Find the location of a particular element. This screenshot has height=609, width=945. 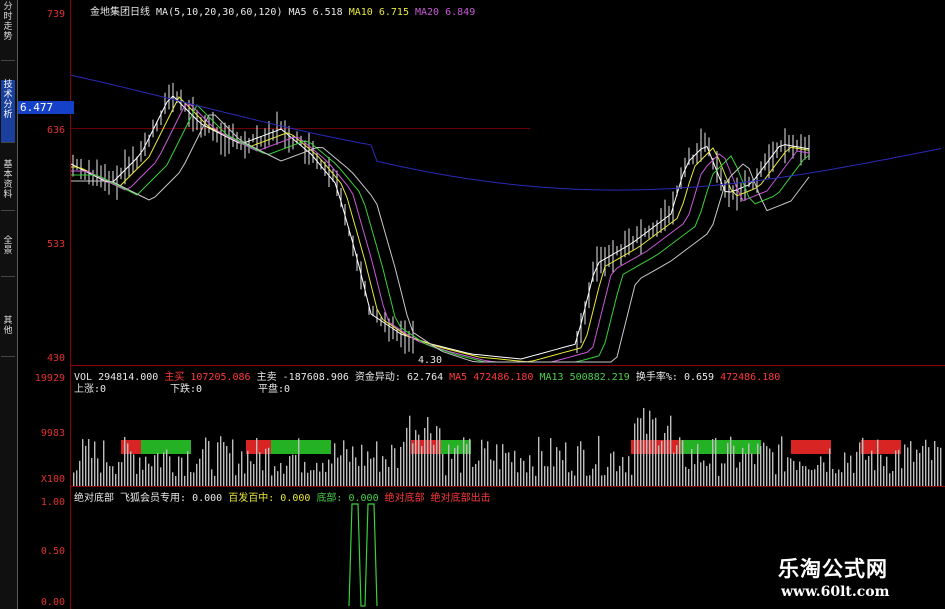

tab-intraday: 分时走势 is located at coordinates (8, 31).